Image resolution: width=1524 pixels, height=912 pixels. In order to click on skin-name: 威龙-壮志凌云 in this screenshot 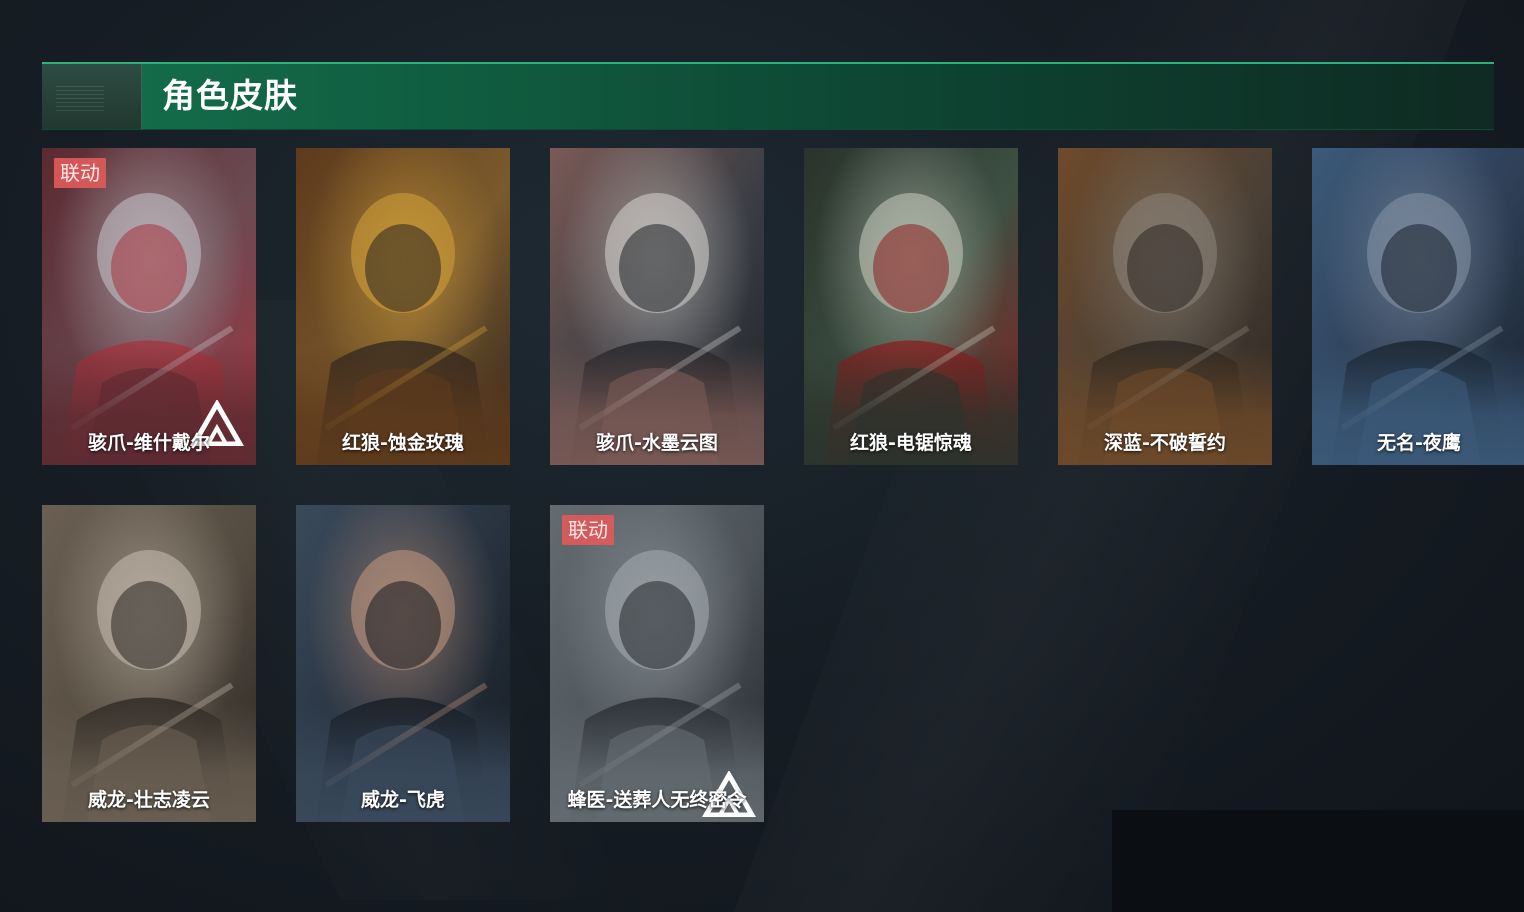, I will do `click(149, 800)`.